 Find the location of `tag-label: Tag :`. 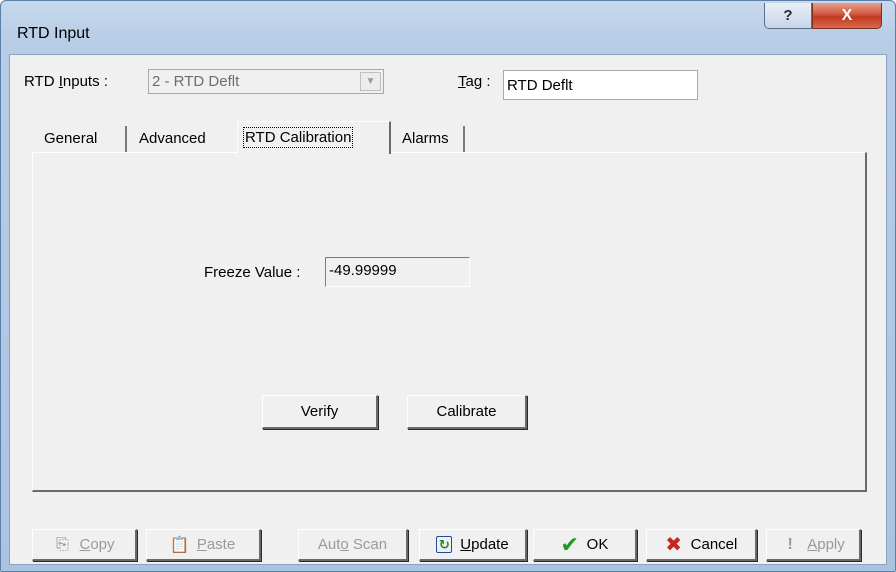

tag-label: Tag : is located at coordinates (474, 81).